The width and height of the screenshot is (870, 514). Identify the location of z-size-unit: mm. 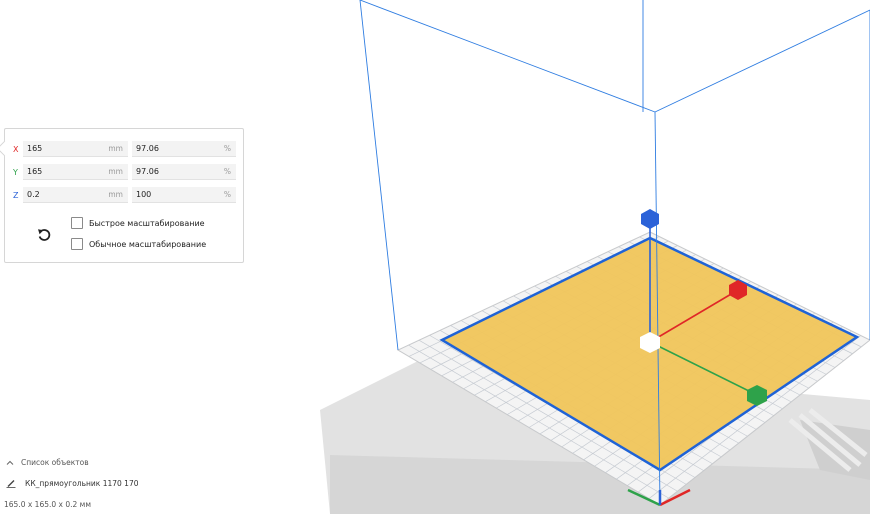
(115, 194).